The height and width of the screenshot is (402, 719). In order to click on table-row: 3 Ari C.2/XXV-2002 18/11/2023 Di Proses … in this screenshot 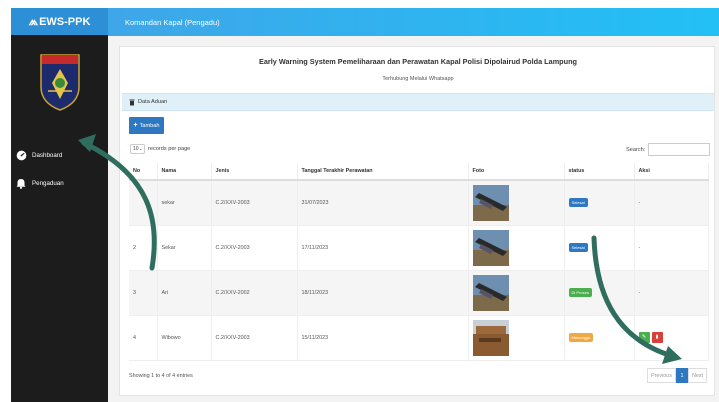, I will do `click(419, 293)`.